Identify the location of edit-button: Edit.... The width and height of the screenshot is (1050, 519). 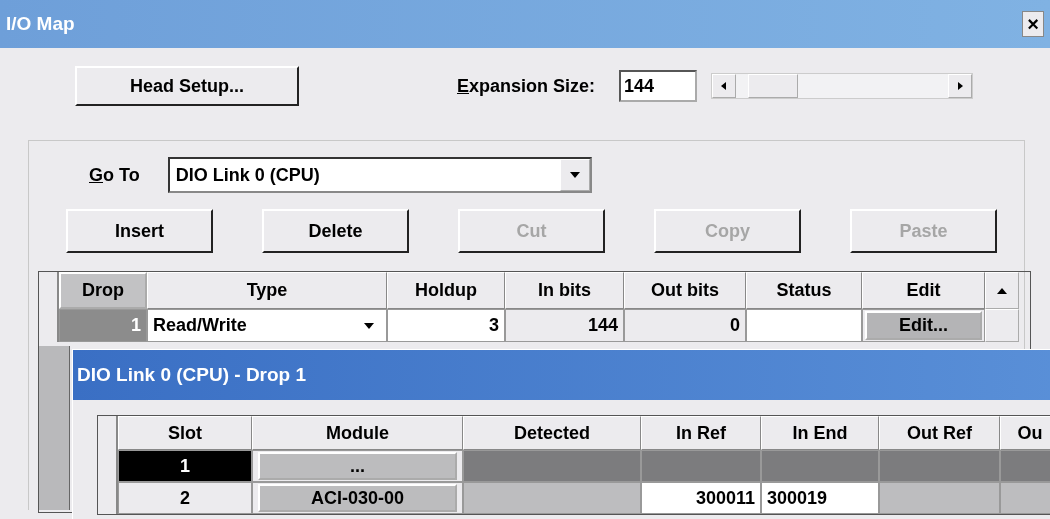
(923, 325).